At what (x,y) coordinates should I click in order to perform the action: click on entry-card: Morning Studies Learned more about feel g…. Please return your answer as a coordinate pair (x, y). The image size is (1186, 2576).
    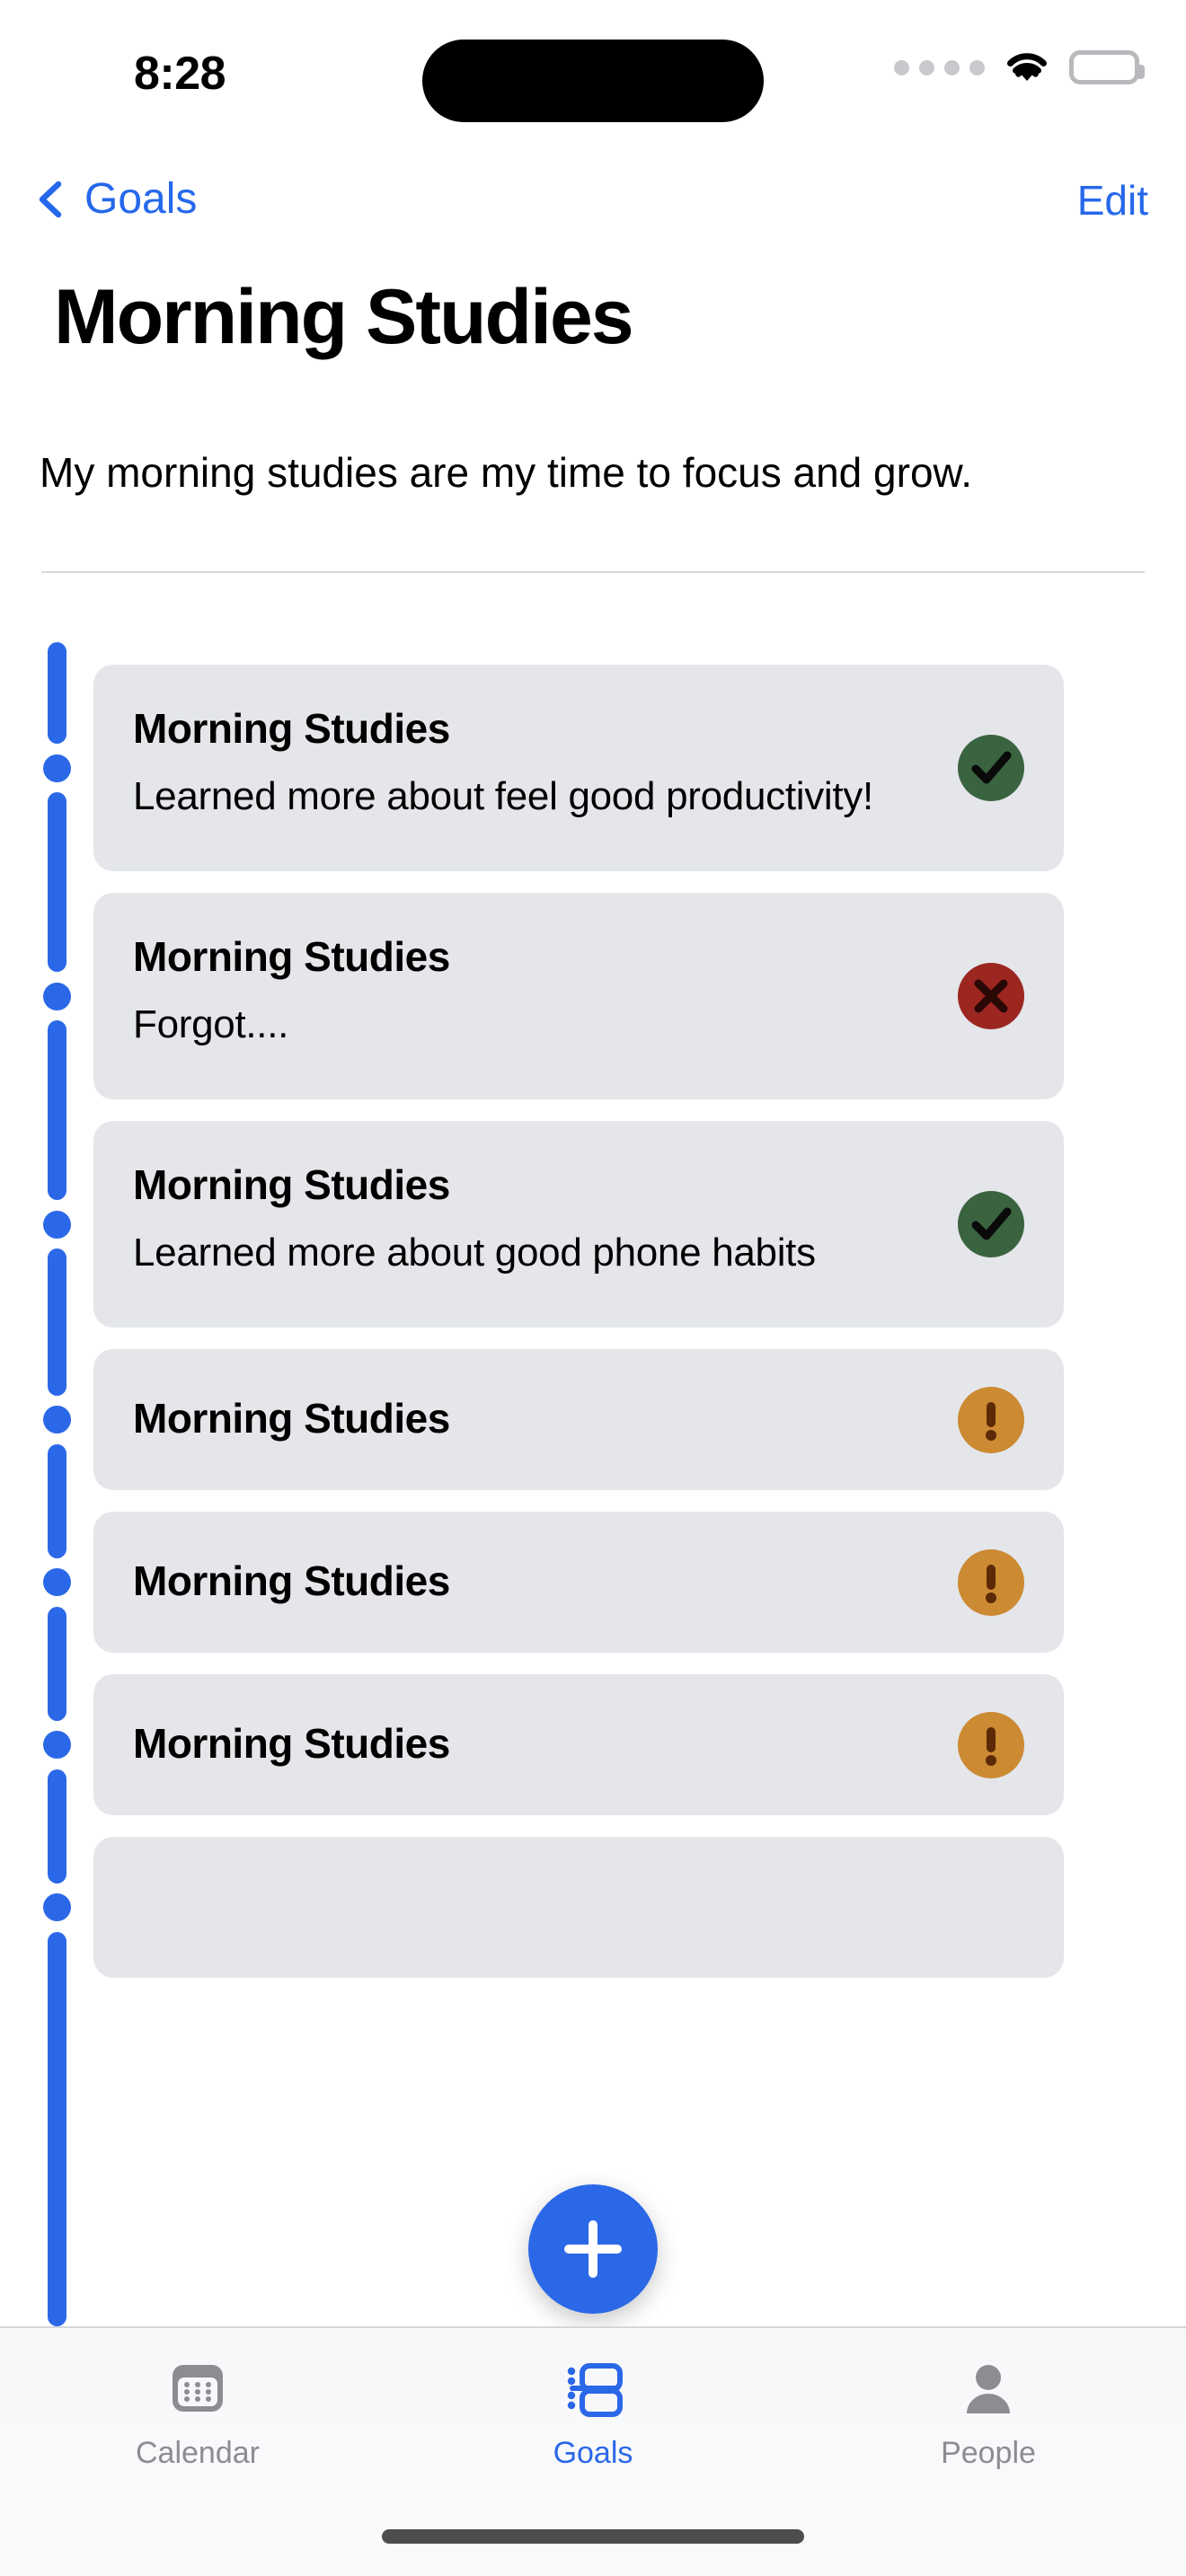
    Looking at the image, I should click on (578, 768).